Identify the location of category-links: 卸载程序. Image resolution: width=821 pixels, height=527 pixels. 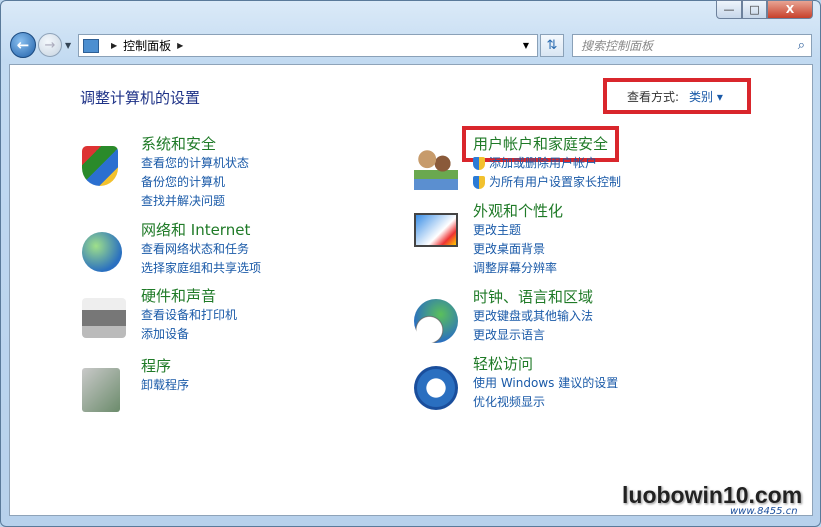
(165, 385).